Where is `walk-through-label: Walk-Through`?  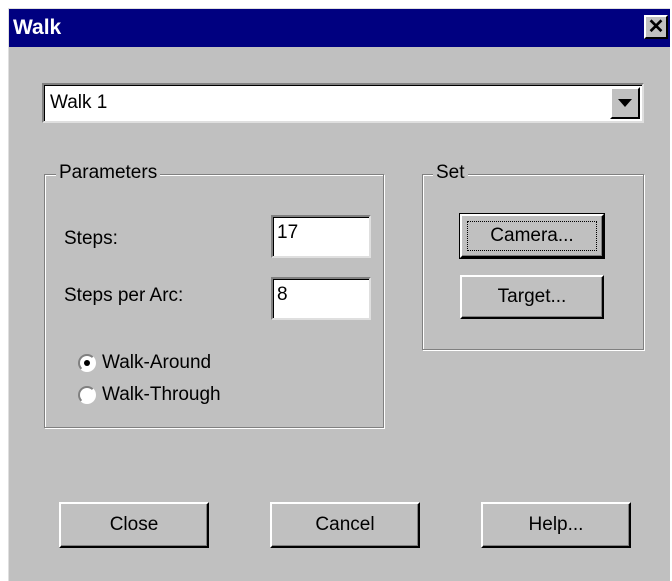 walk-through-label: Walk-Through is located at coordinates (161, 394).